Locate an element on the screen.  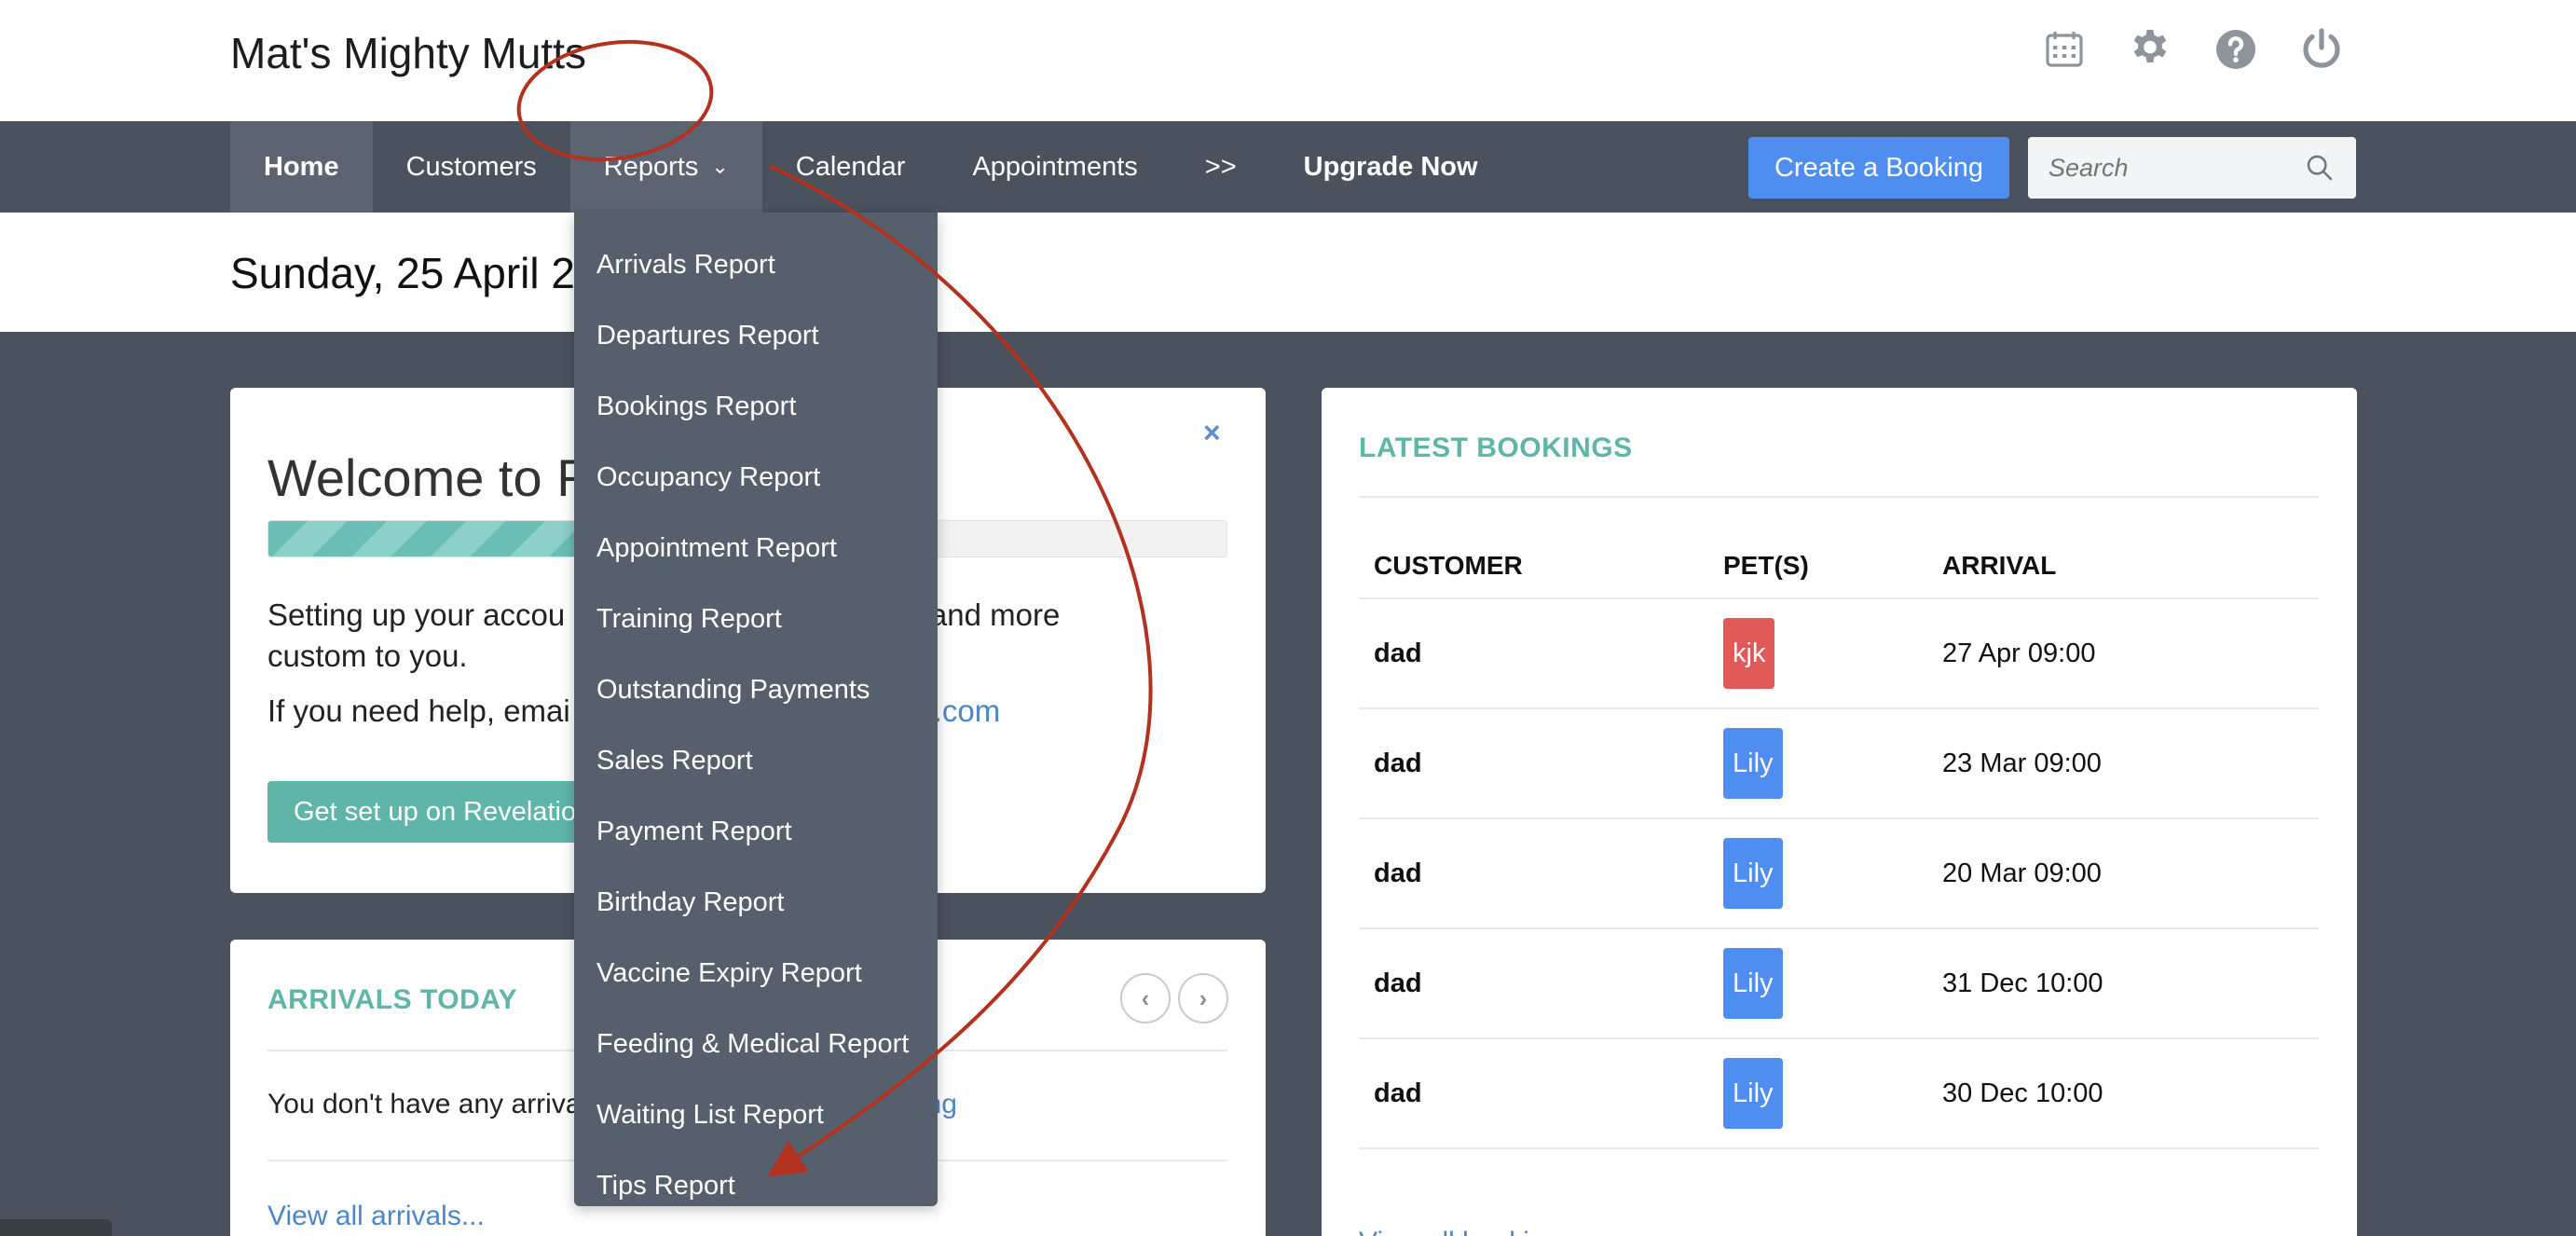
gear-icon is located at coordinates (2150, 49).